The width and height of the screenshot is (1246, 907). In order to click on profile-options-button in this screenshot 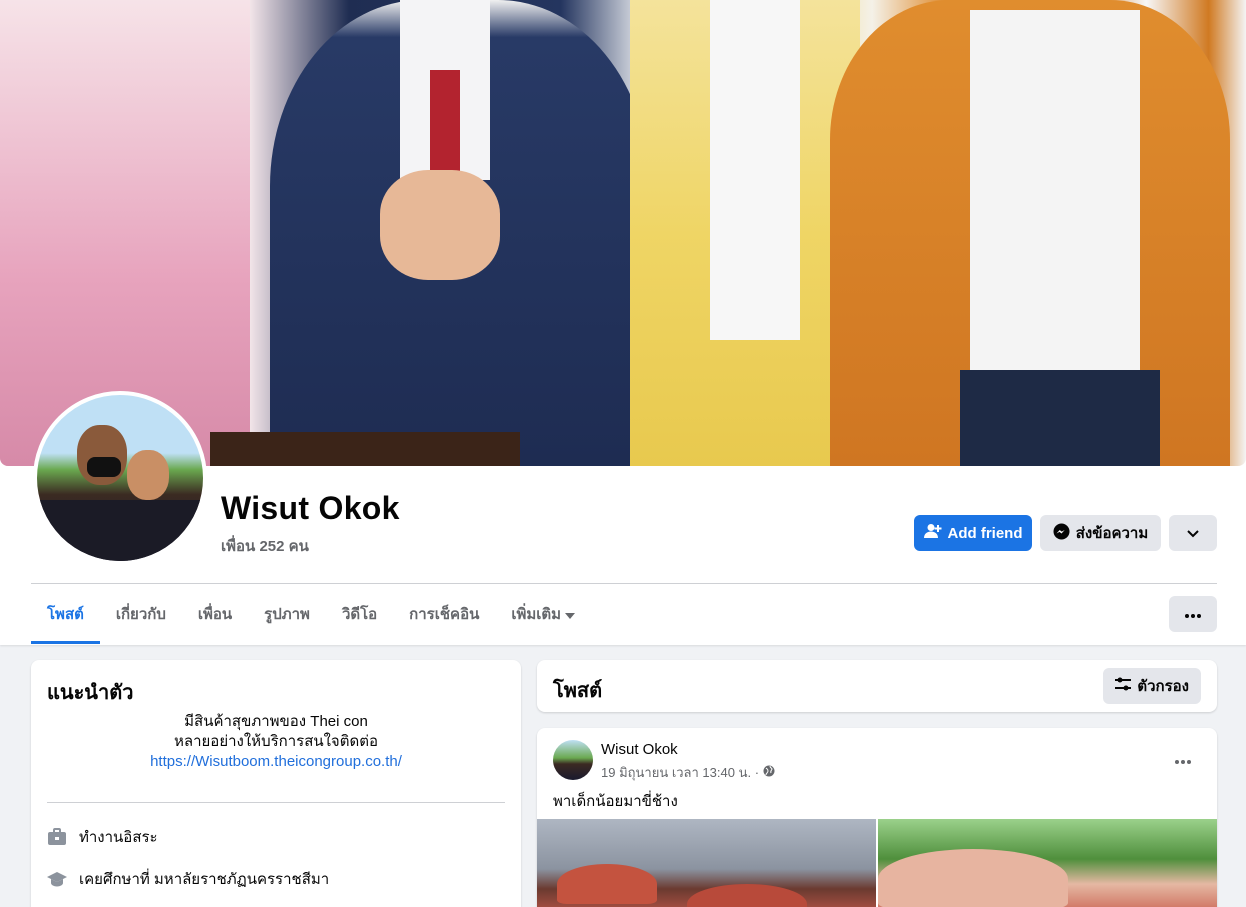, I will do `click(1193, 533)`.